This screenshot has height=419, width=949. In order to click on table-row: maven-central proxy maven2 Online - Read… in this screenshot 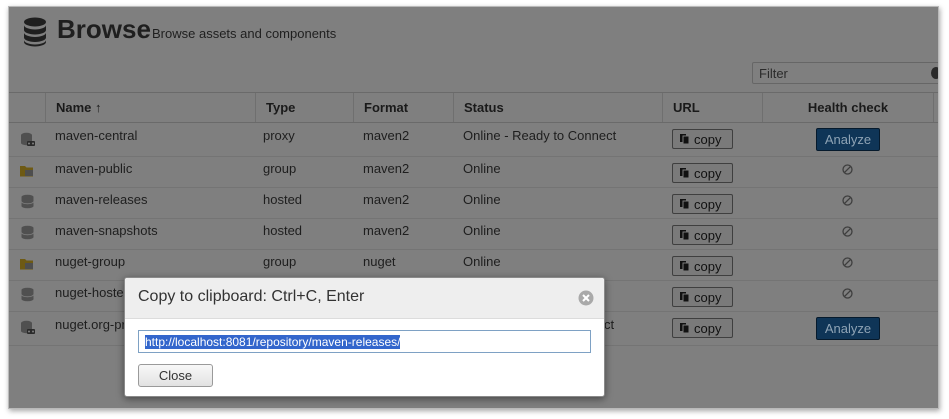, I will do `click(473, 139)`.